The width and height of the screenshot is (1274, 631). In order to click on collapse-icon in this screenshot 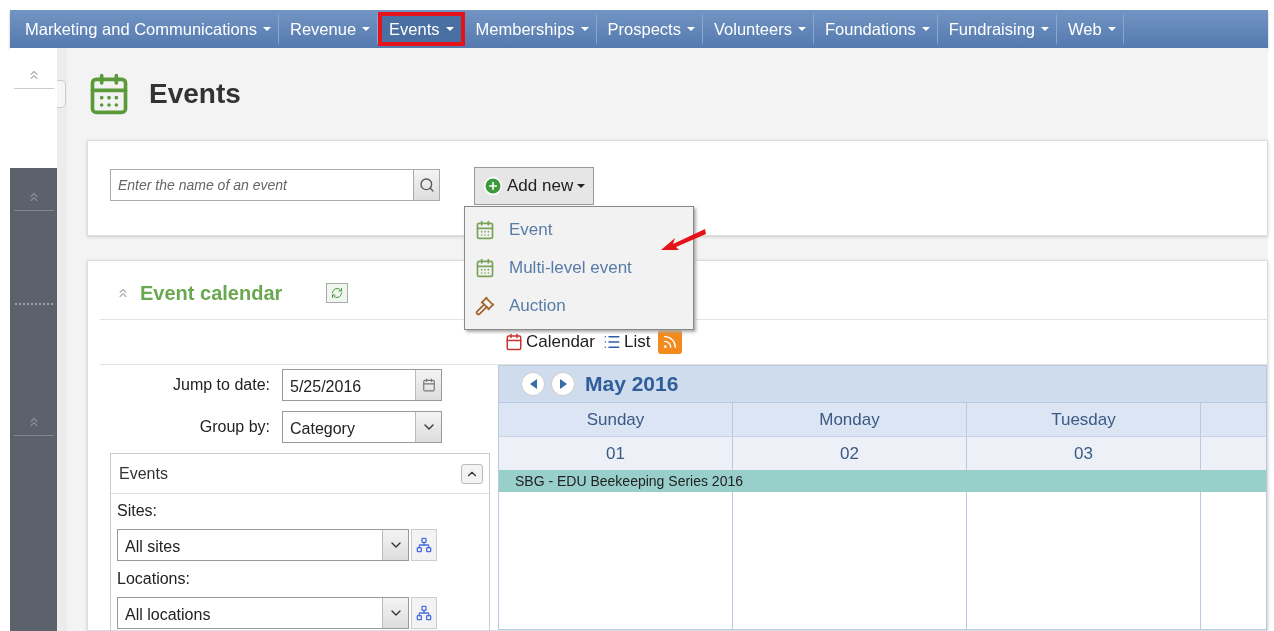, I will do `click(123, 293)`.